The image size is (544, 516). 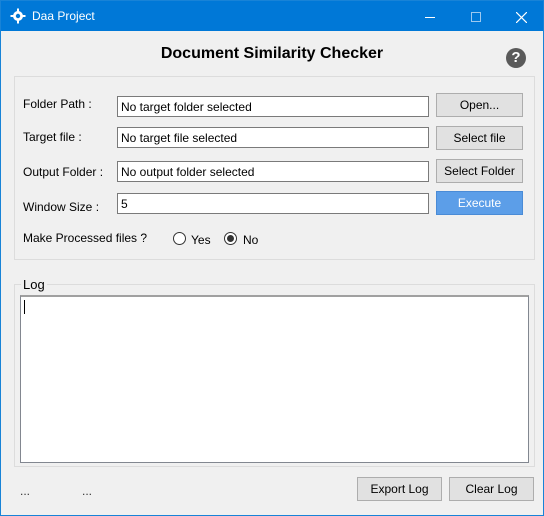 I want to click on execute-button: Execute, so click(x=479, y=203).